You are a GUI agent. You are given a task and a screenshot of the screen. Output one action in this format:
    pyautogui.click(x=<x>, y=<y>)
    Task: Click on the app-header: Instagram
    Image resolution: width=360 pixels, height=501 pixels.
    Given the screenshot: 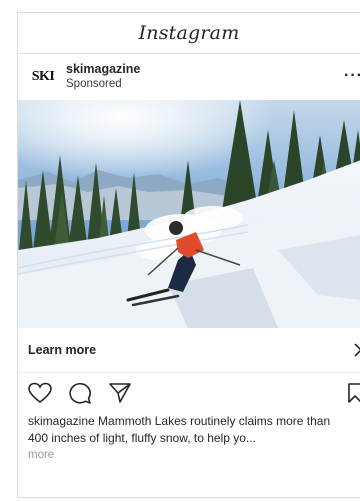 What is the action you would take?
    pyautogui.click(x=189, y=33)
    